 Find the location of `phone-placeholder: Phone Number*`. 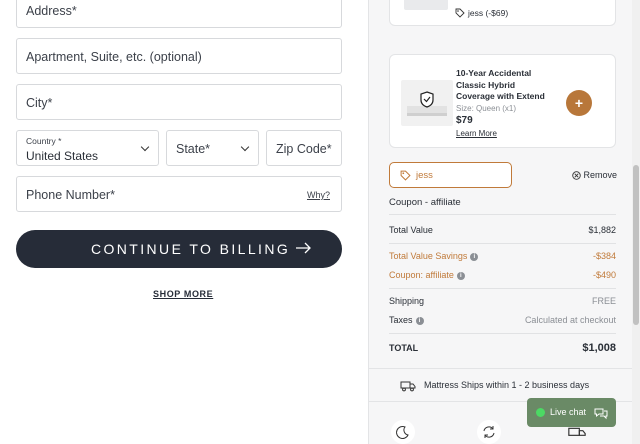

phone-placeholder: Phone Number* is located at coordinates (70, 195).